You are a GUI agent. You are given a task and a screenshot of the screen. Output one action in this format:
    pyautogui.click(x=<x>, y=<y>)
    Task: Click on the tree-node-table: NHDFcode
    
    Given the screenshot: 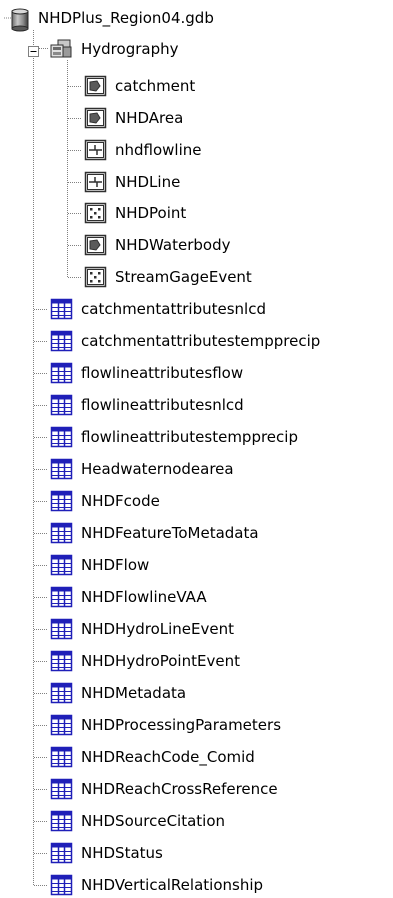 What is the action you would take?
    pyautogui.click(x=105, y=501)
    